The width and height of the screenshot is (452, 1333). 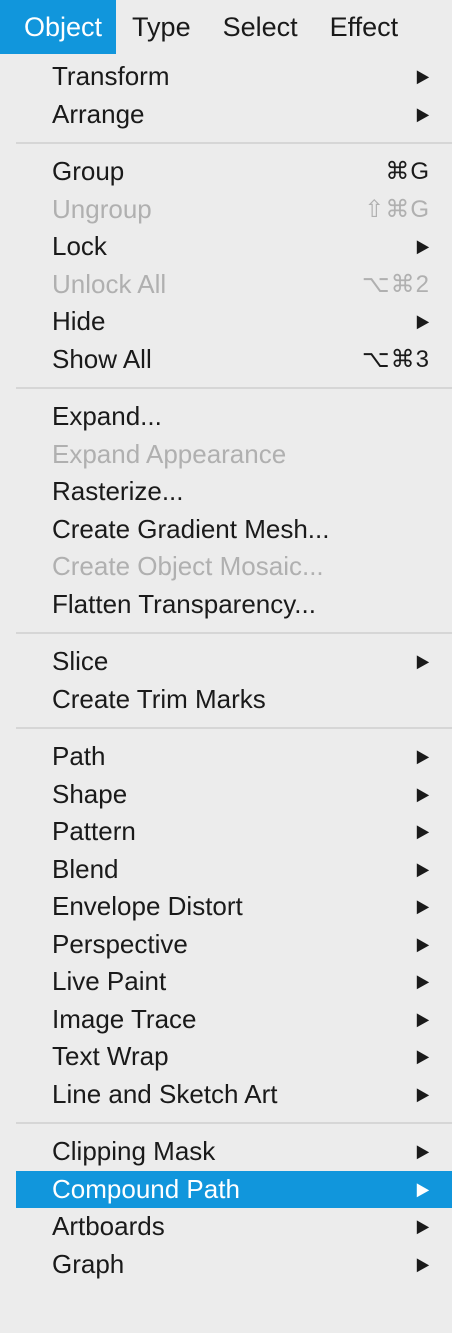 What do you see at coordinates (395, 359) in the screenshot?
I see `keyboard-shortcut: ⌥⌘3` at bounding box center [395, 359].